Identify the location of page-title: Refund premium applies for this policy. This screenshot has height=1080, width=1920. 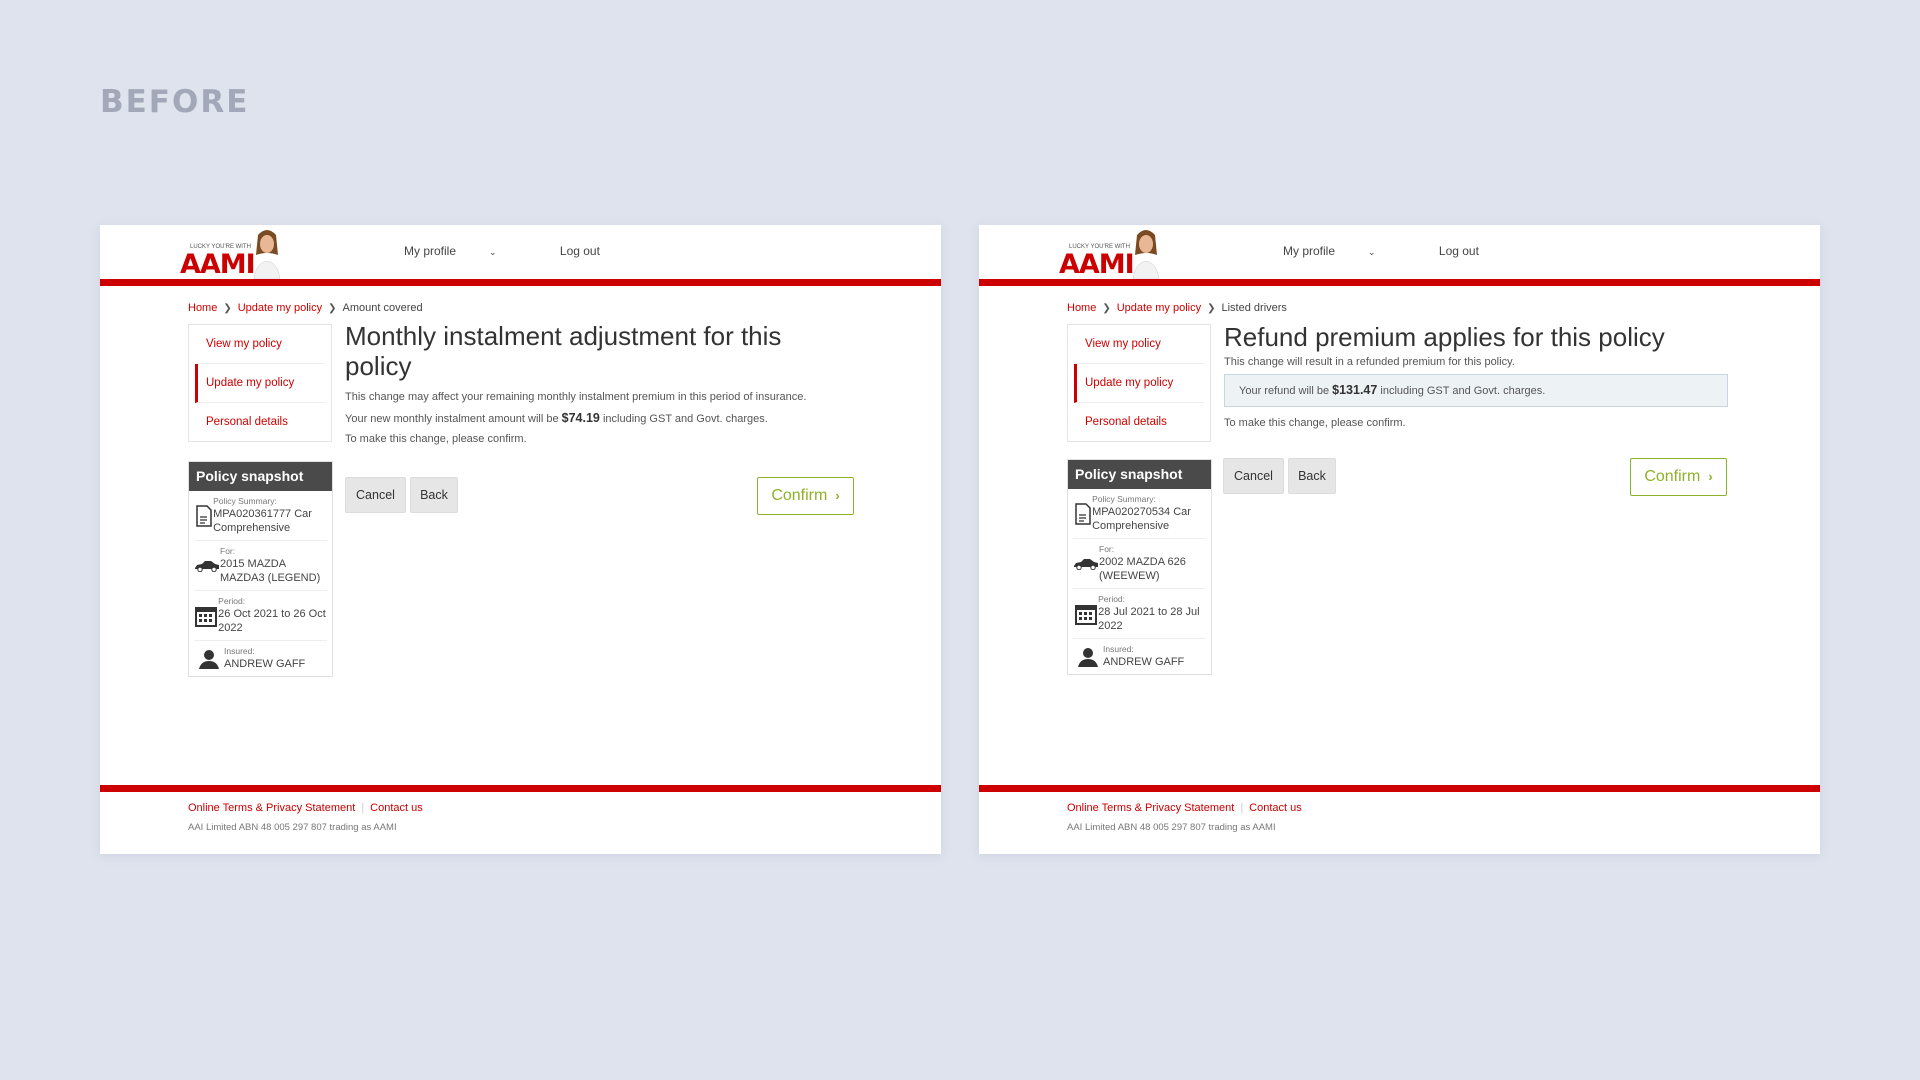
(1444, 337).